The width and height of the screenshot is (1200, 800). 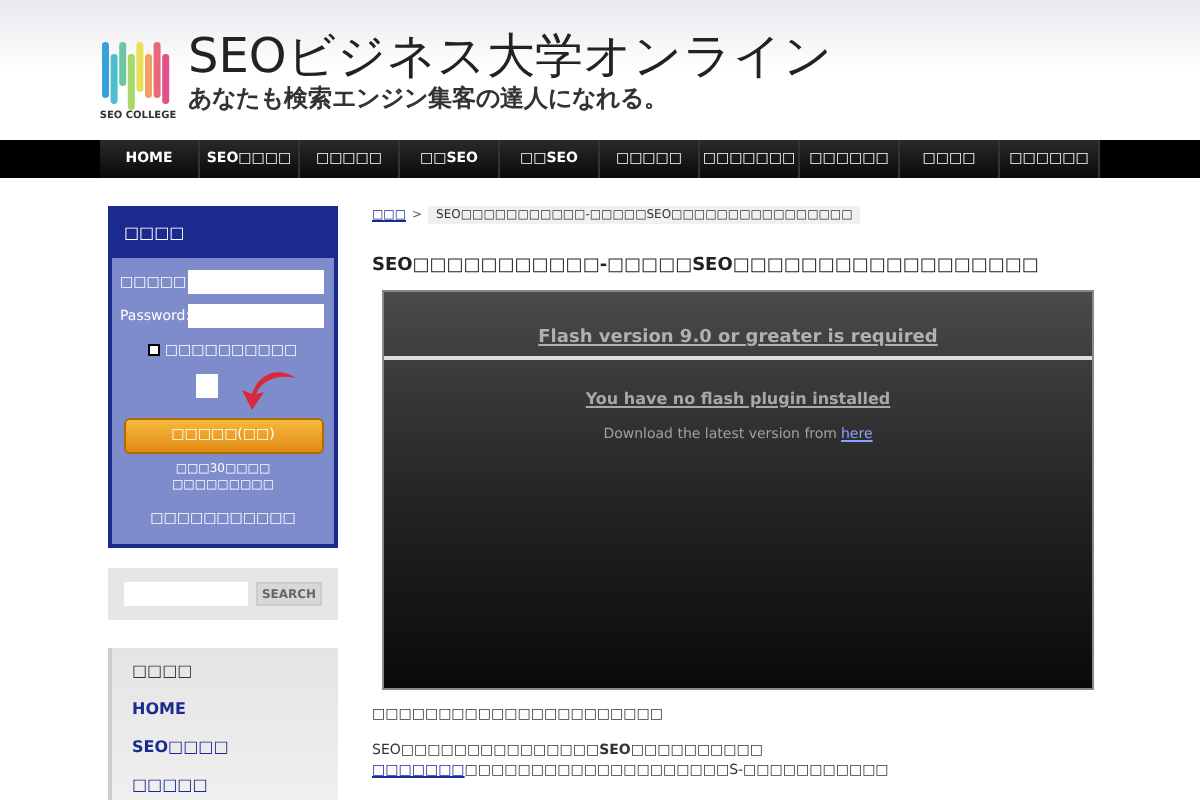 What do you see at coordinates (429, 98) in the screenshot?
I see `site-tagline: あなたも検索エンジン集客の達人になれる。` at bounding box center [429, 98].